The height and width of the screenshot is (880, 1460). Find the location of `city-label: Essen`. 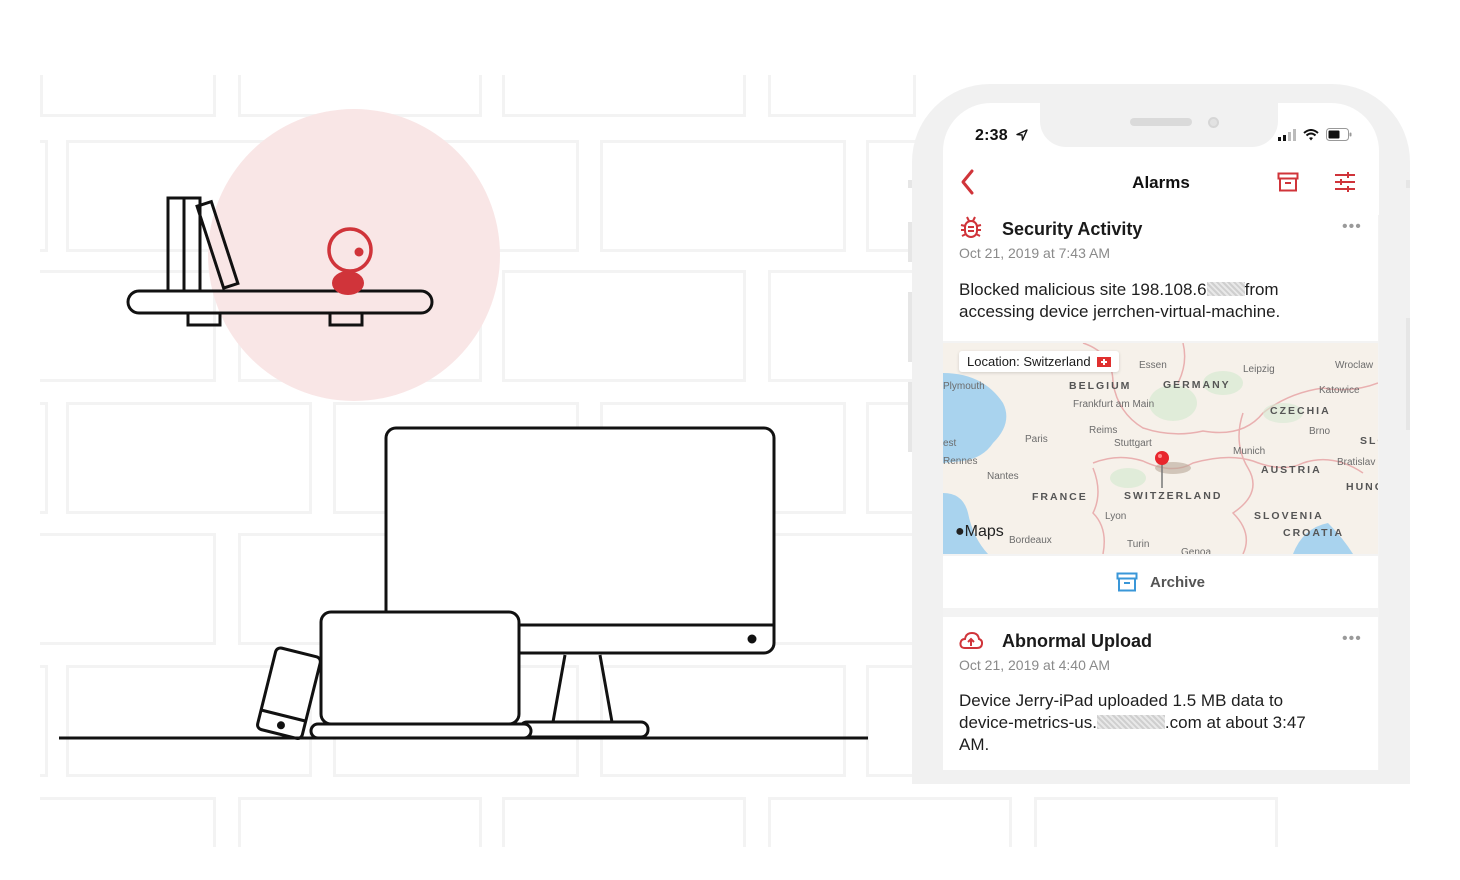

city-label: Essen is located at coordinates (1153, 365).